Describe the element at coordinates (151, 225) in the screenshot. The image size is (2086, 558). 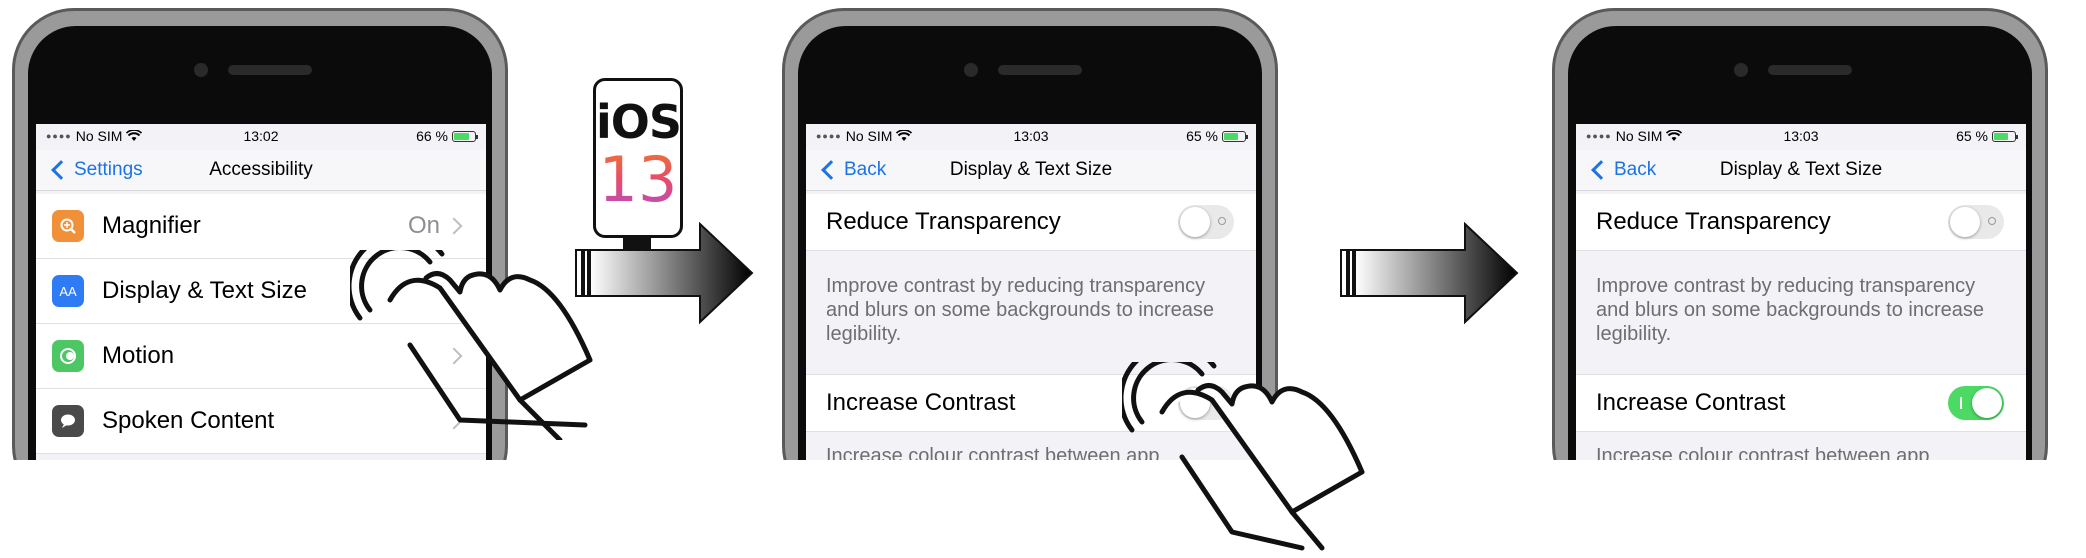
I see `list-item-label: Magnifier` at that location.